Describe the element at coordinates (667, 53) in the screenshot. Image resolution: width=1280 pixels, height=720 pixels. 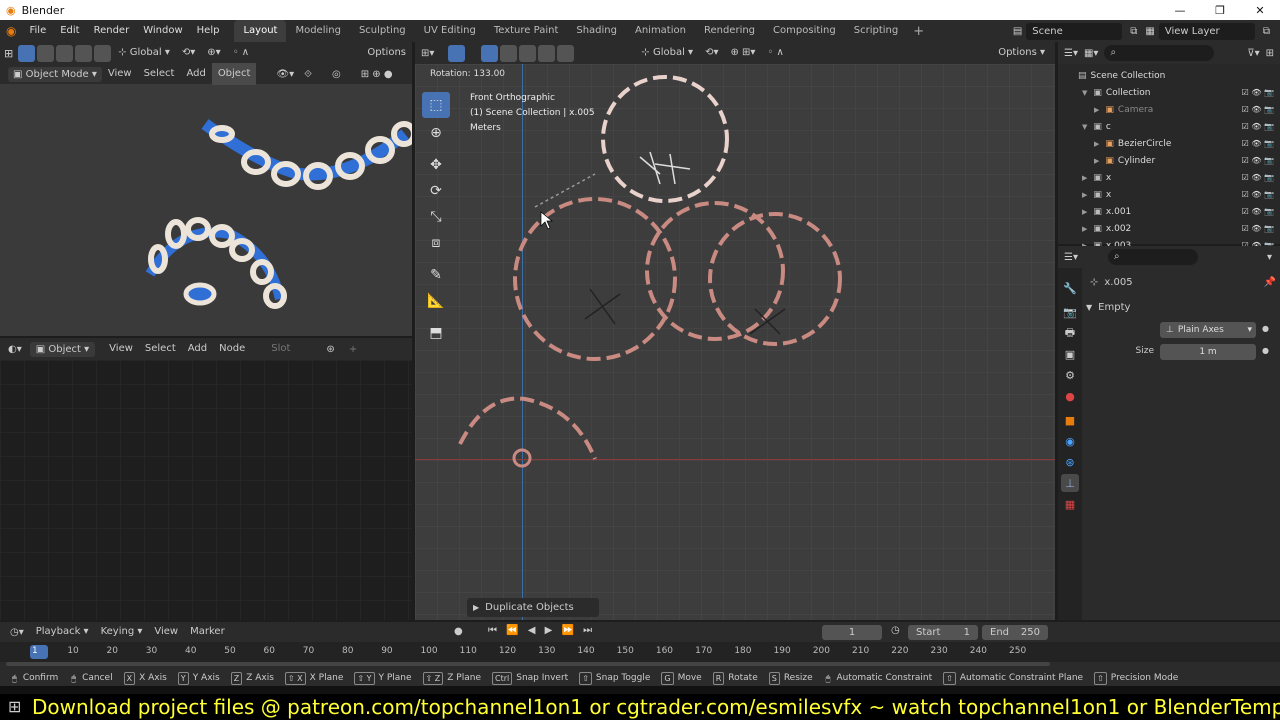
I see `main-orientation-dropdown: ⊹ Global ▾` at that location.